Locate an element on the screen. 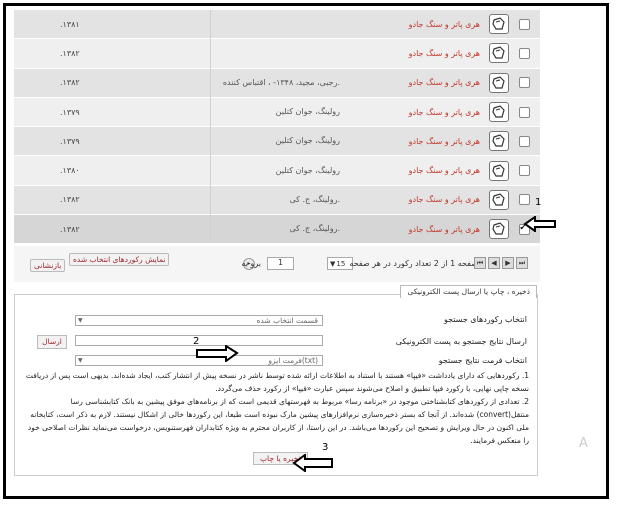  first-page-icon: ⏮ is located at coordinates (480, 263).